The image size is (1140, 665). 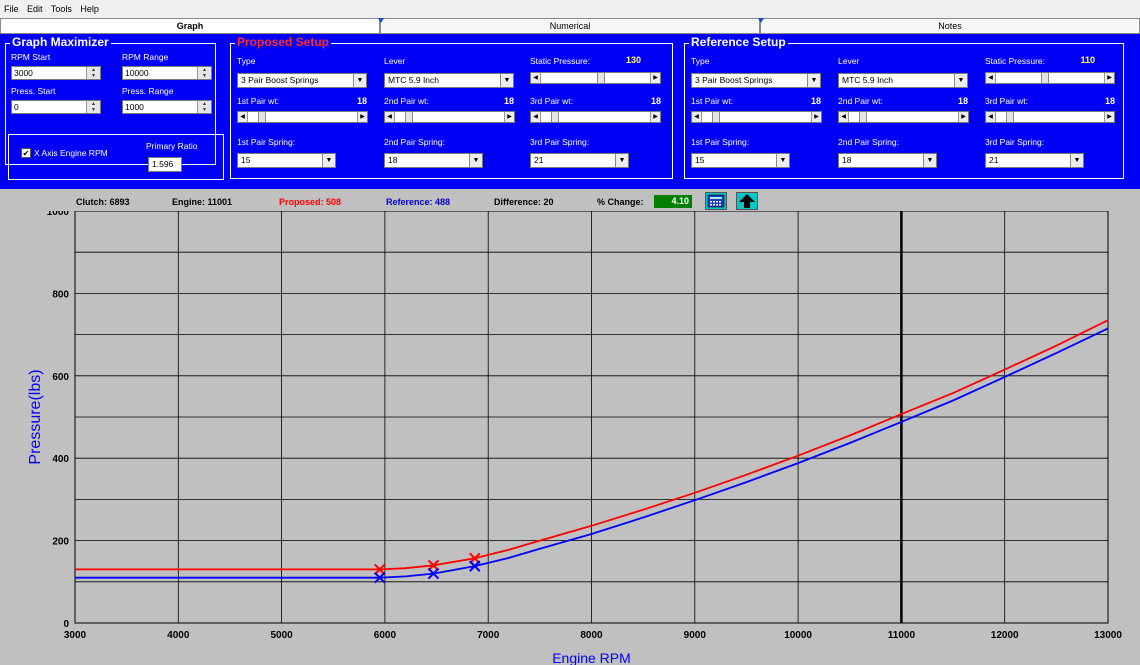 What do you see at coordinates (61, 9) in the screenshot?
I see `menu-tools: Tools` at bounding box center [61, 9].